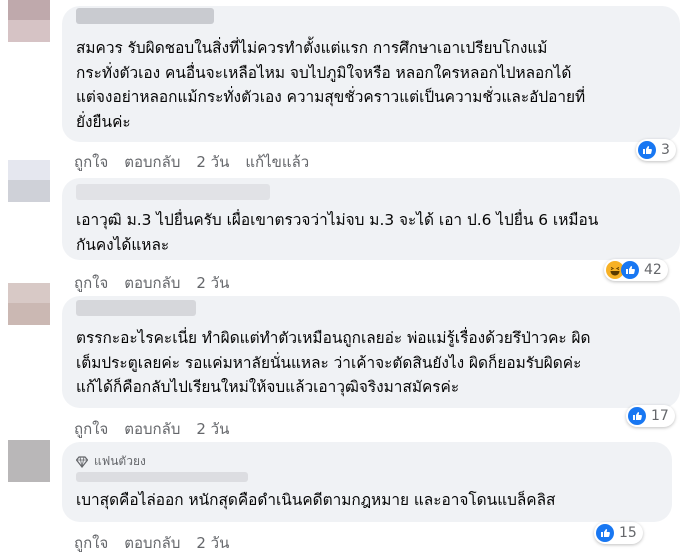 The image size is (700, 560). I want to click on top-fan-label: แฟนตัวยง, so click(120, 461).